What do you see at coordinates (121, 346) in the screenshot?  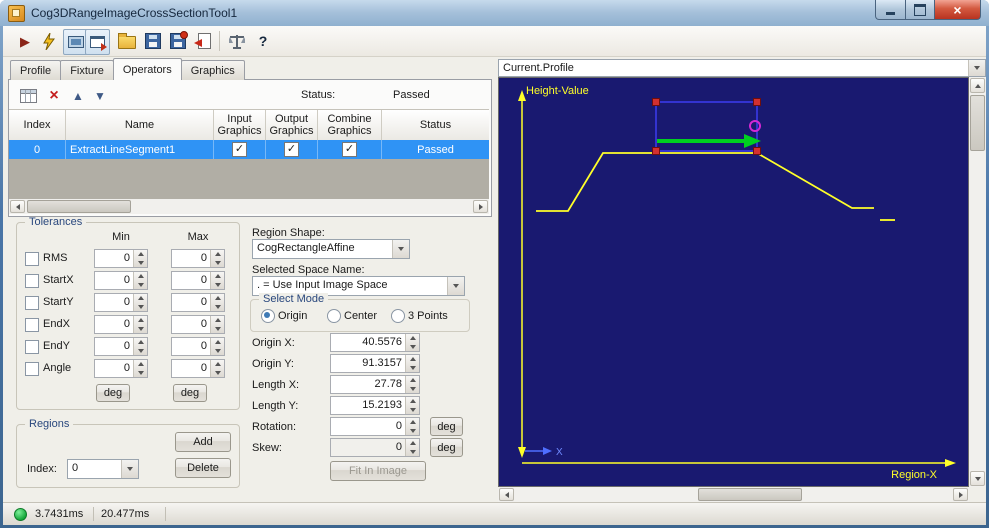 I see `endy-min-spinner: 0` at bounding box center [121, 346].